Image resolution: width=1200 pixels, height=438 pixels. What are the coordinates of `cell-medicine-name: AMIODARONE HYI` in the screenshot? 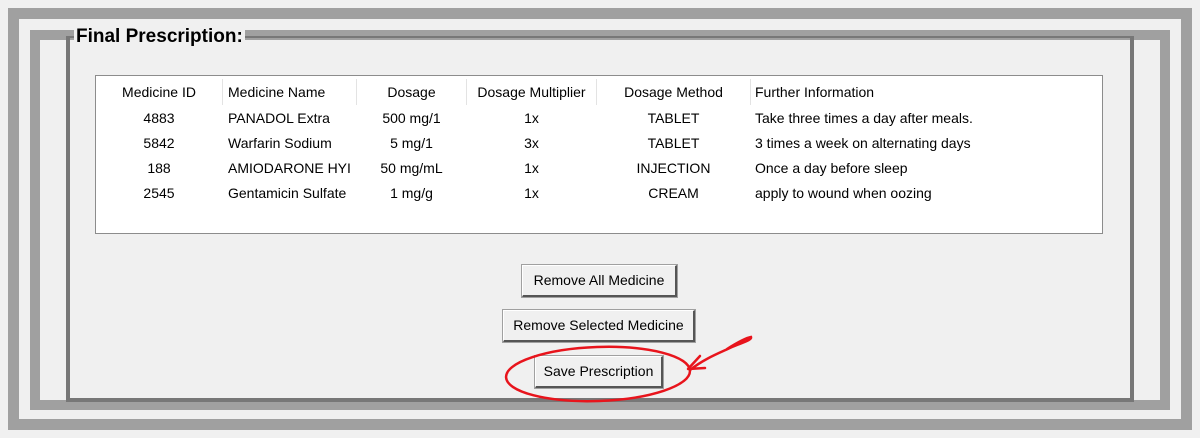 It's located at (289, 168).